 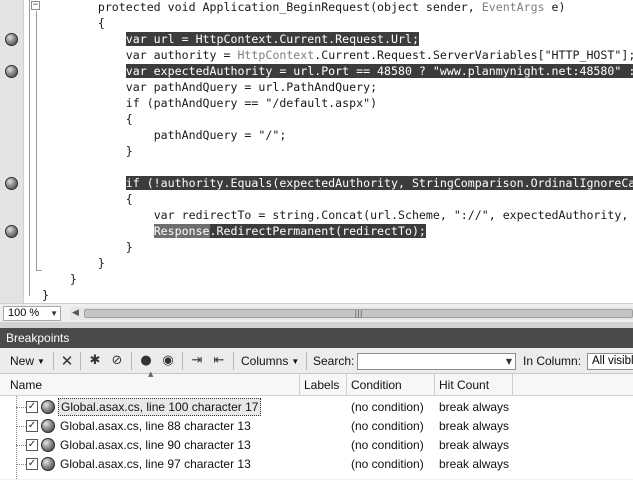 What do you see at coordinates (95, 361) in the screenshot?
I see `delete-all-breakpoints-icon: ✱` at bounding box center [95, 361].